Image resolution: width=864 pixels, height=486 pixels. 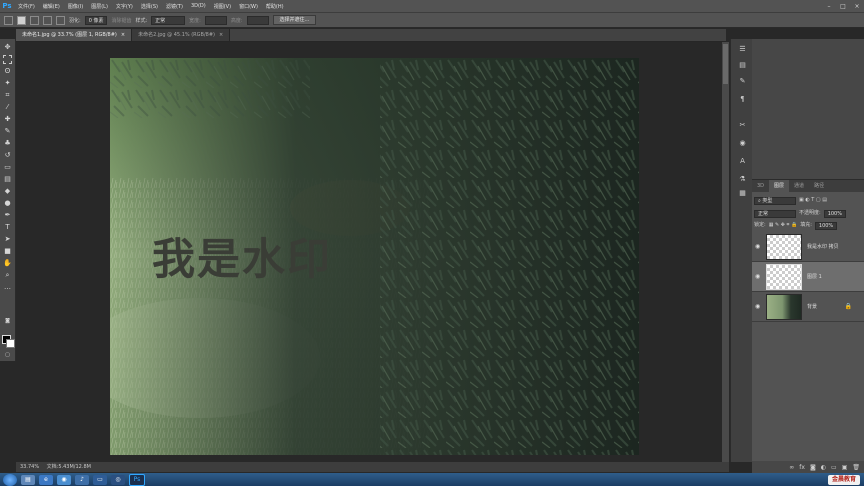 I want to click on fx-icon: fx, so click(x=802, y=467).